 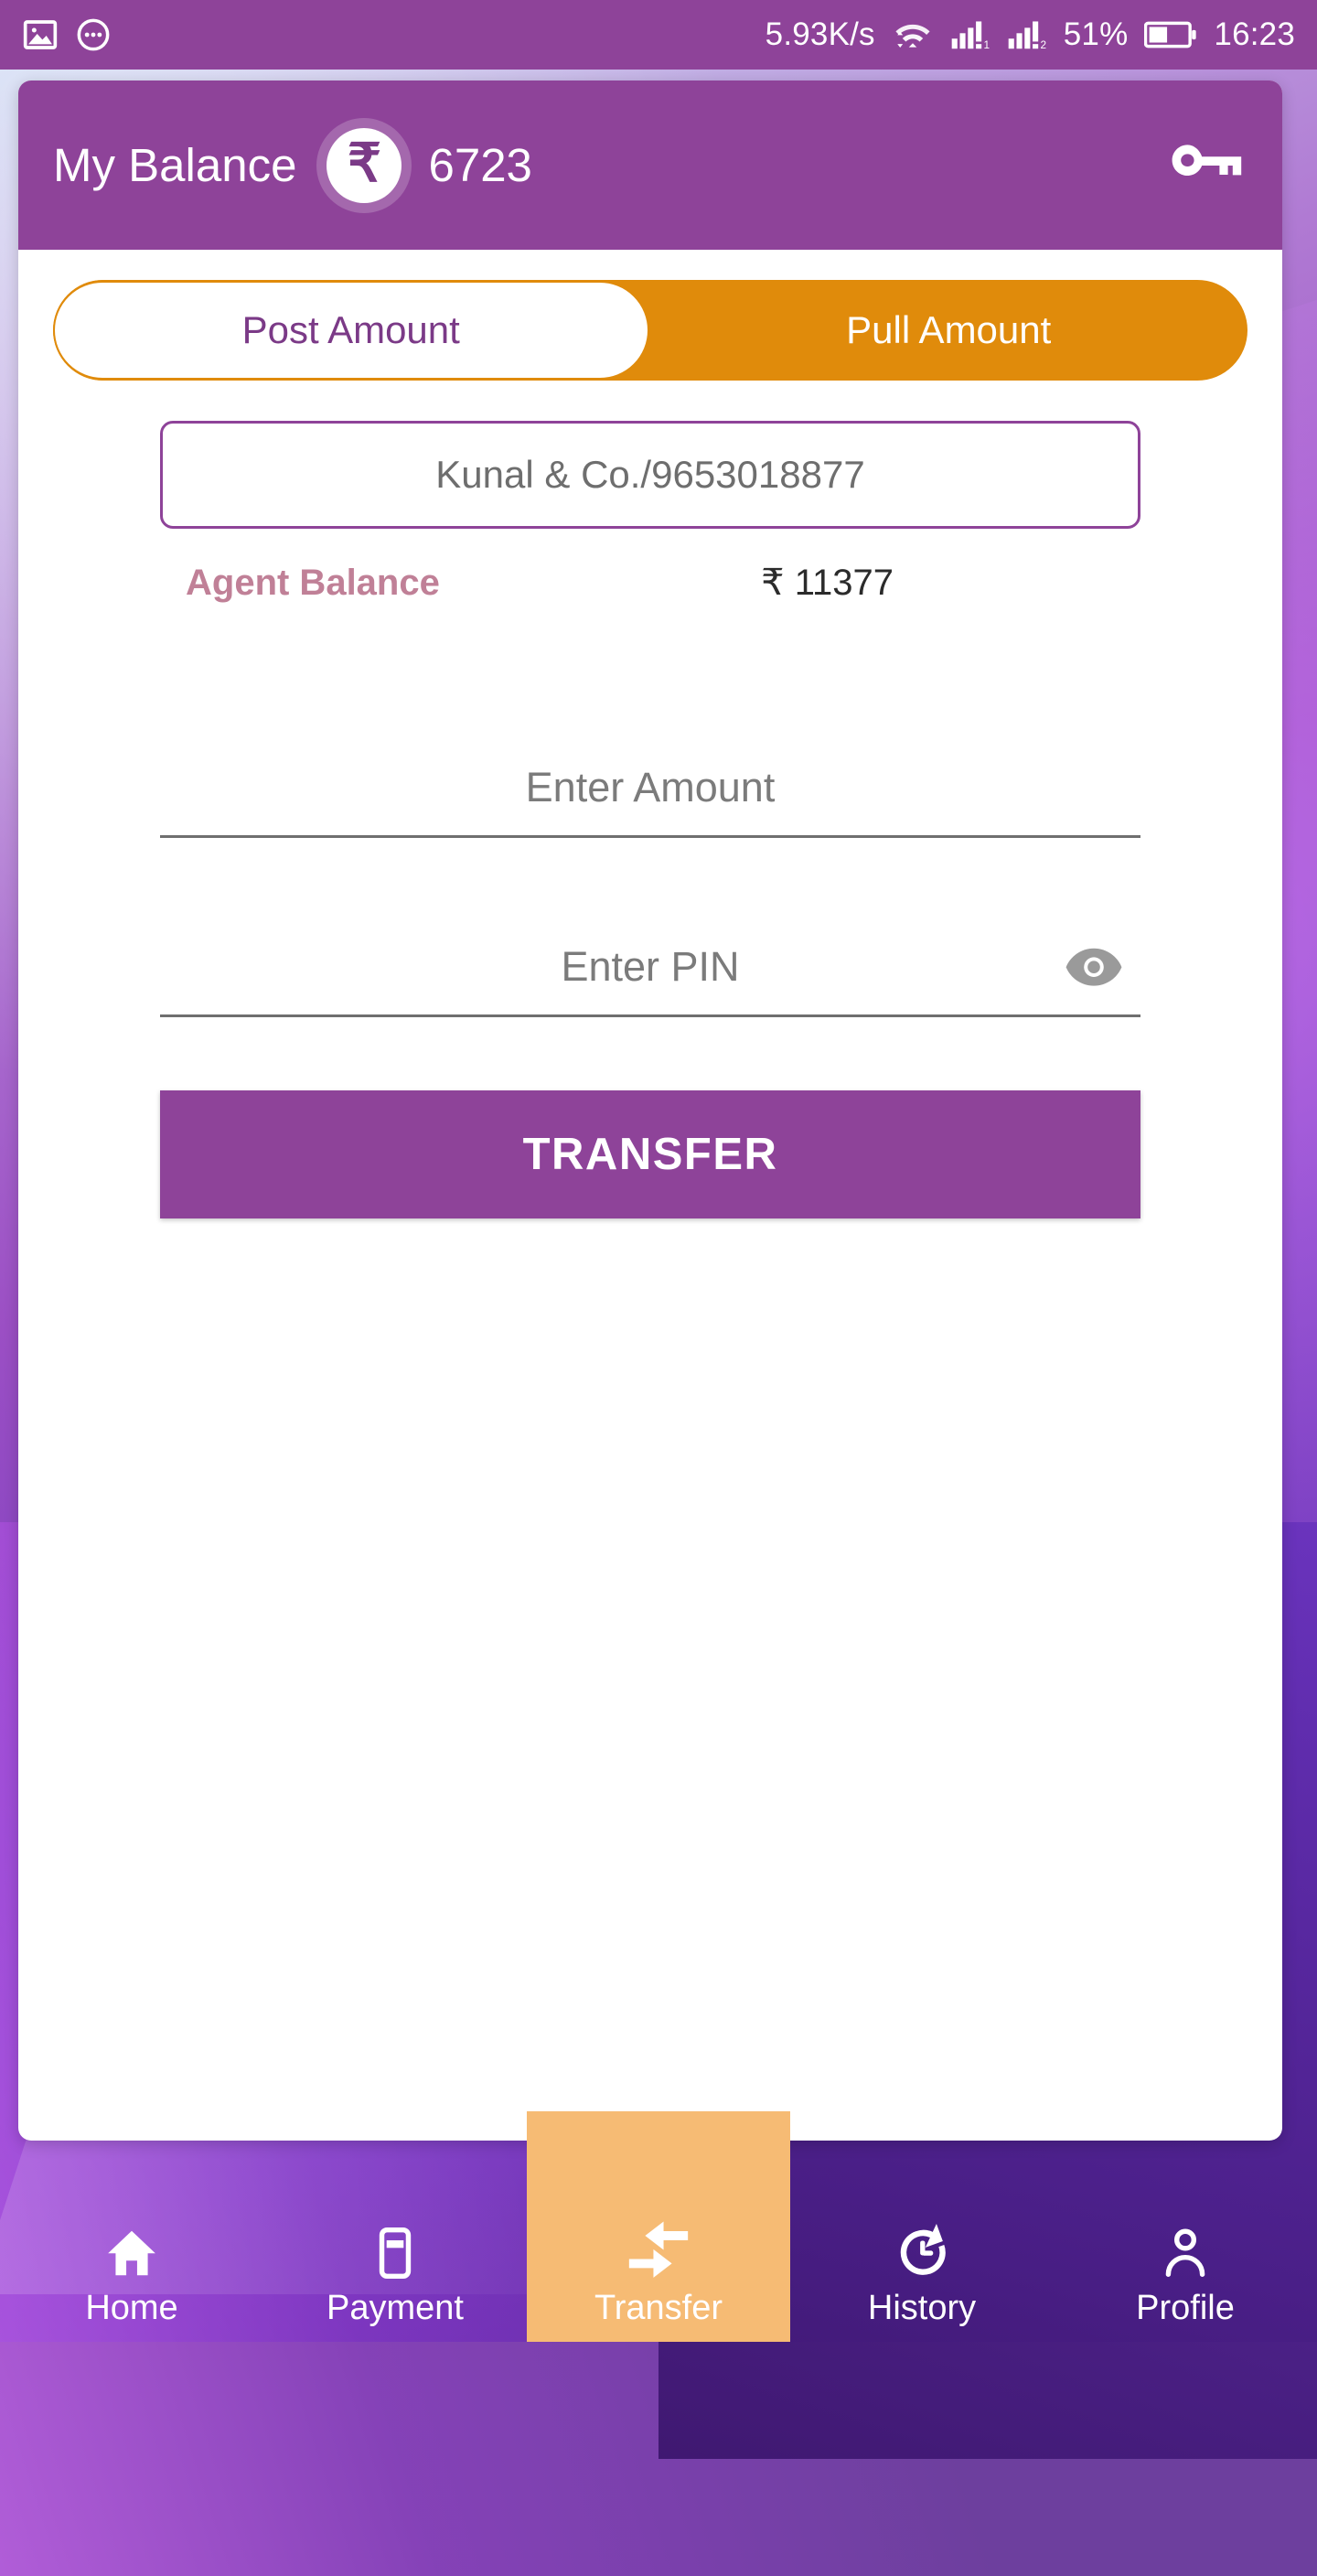 I want to click on nav-item-home: Home, so click(x=131, y=2264).